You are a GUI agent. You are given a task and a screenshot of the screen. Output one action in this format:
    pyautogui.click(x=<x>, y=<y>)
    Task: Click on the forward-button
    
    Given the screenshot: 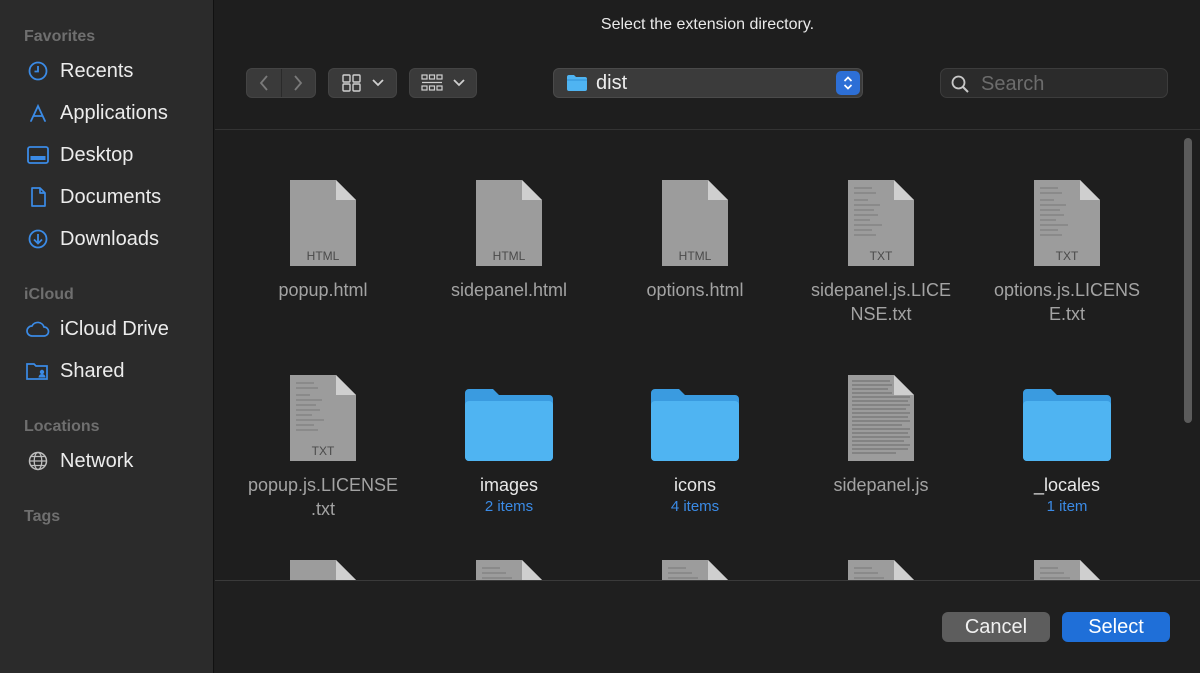 What is the action you would take?
    pyautogui.click(x=299, y=83)
    